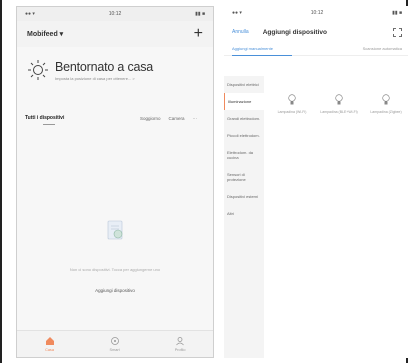 This screenshot has width=408, height=363. I want to click on category-item: Grandi elettrodom., so click(244, 118).